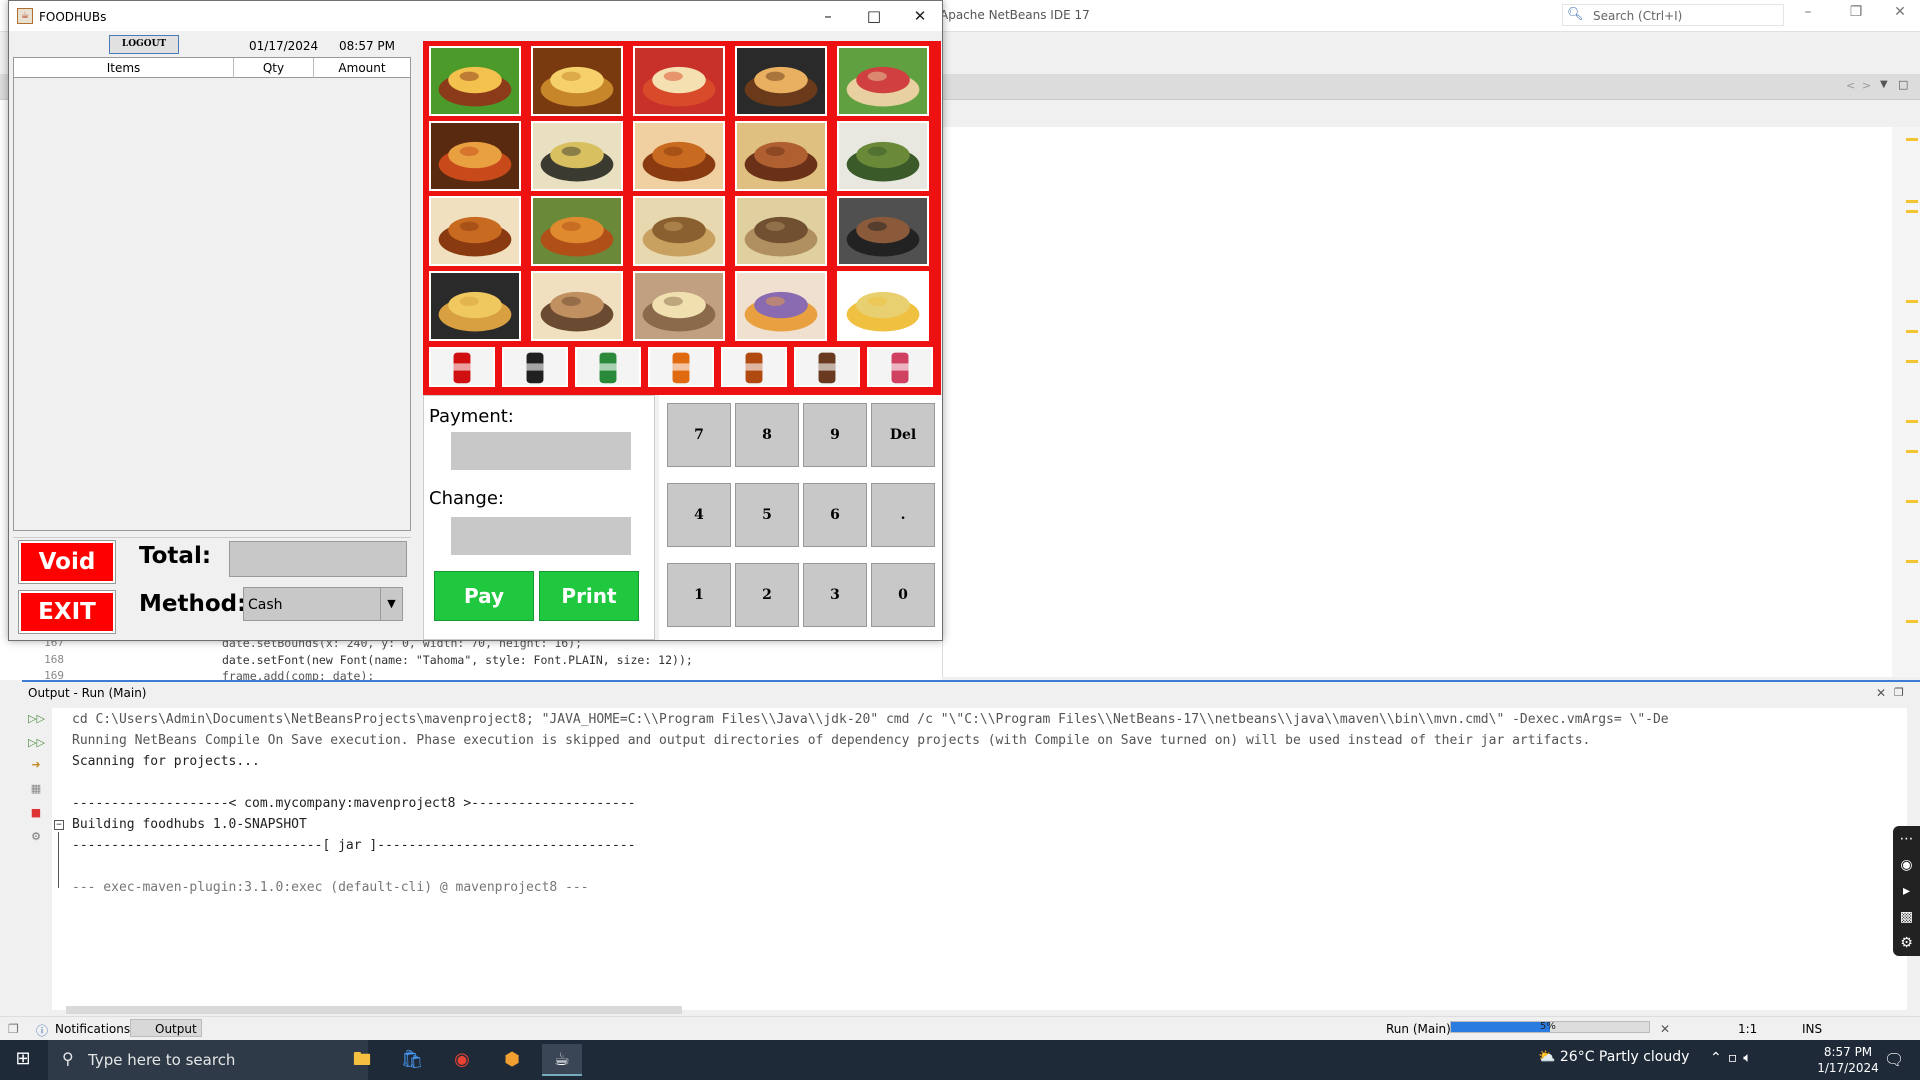 Image resolution: width=1920 pixels, height=1080 pixels. I want to click on store-icon: 🛍︎, so click(412, 1060).